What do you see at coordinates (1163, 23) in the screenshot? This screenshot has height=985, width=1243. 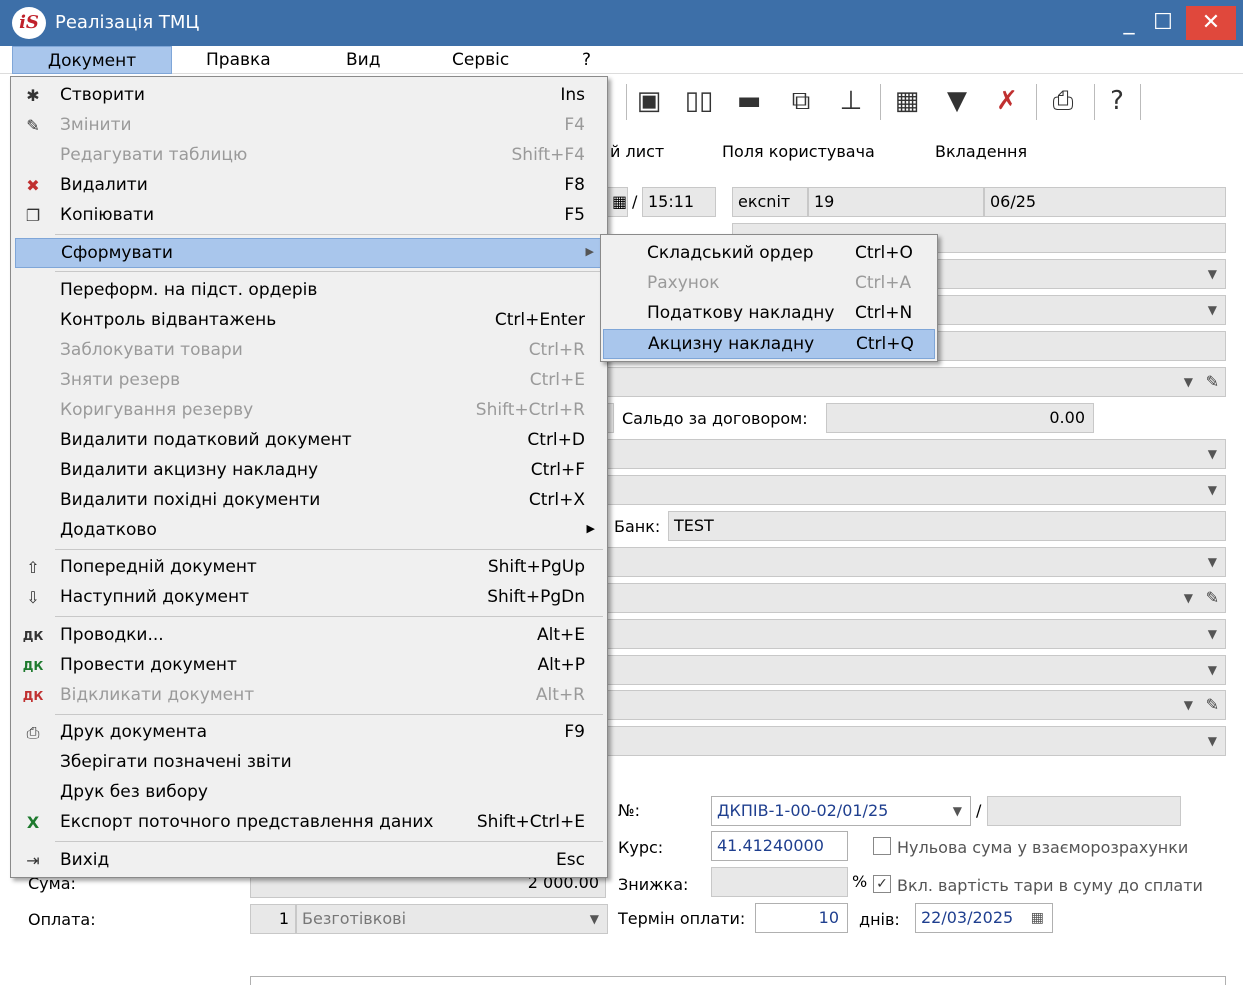 I see `maximize-button: ☐` at bounding box center [1163, 23].